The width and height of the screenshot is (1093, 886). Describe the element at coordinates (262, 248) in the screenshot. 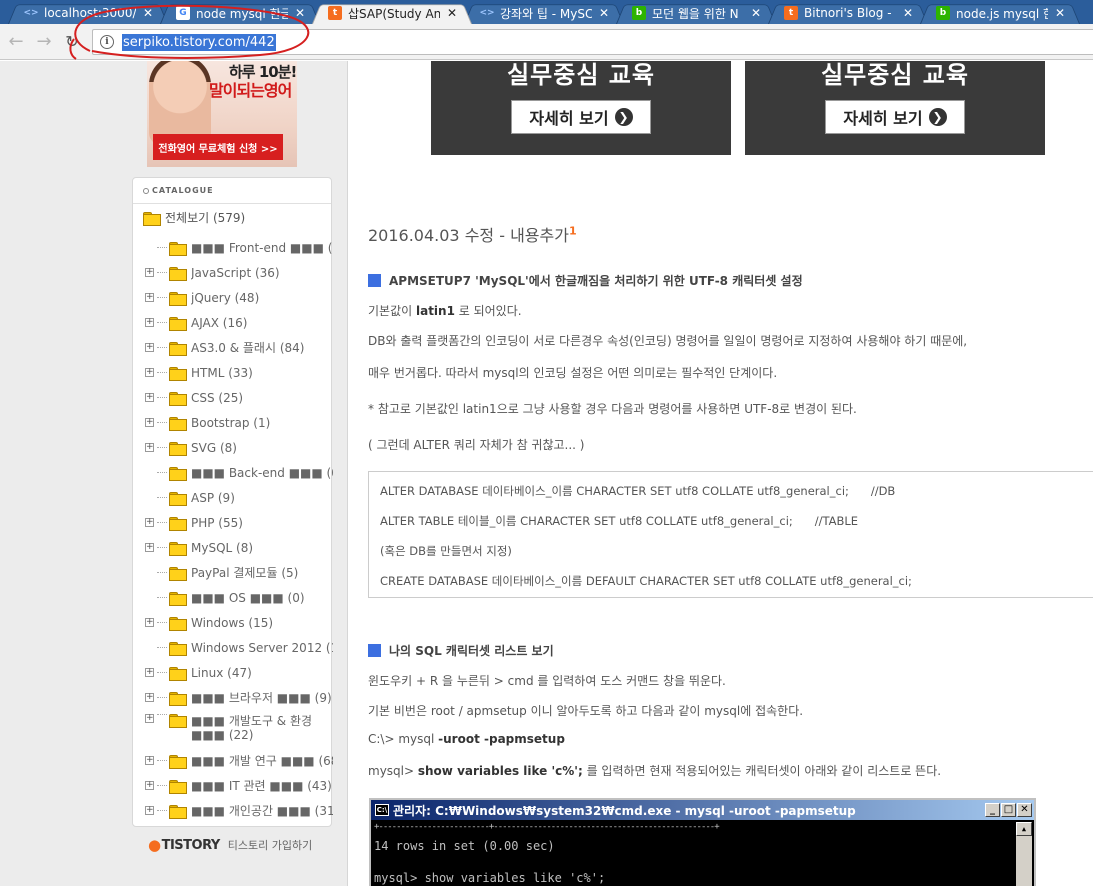

I see `category-label: ■■■ Front-end ■■■ (0)` at that location.